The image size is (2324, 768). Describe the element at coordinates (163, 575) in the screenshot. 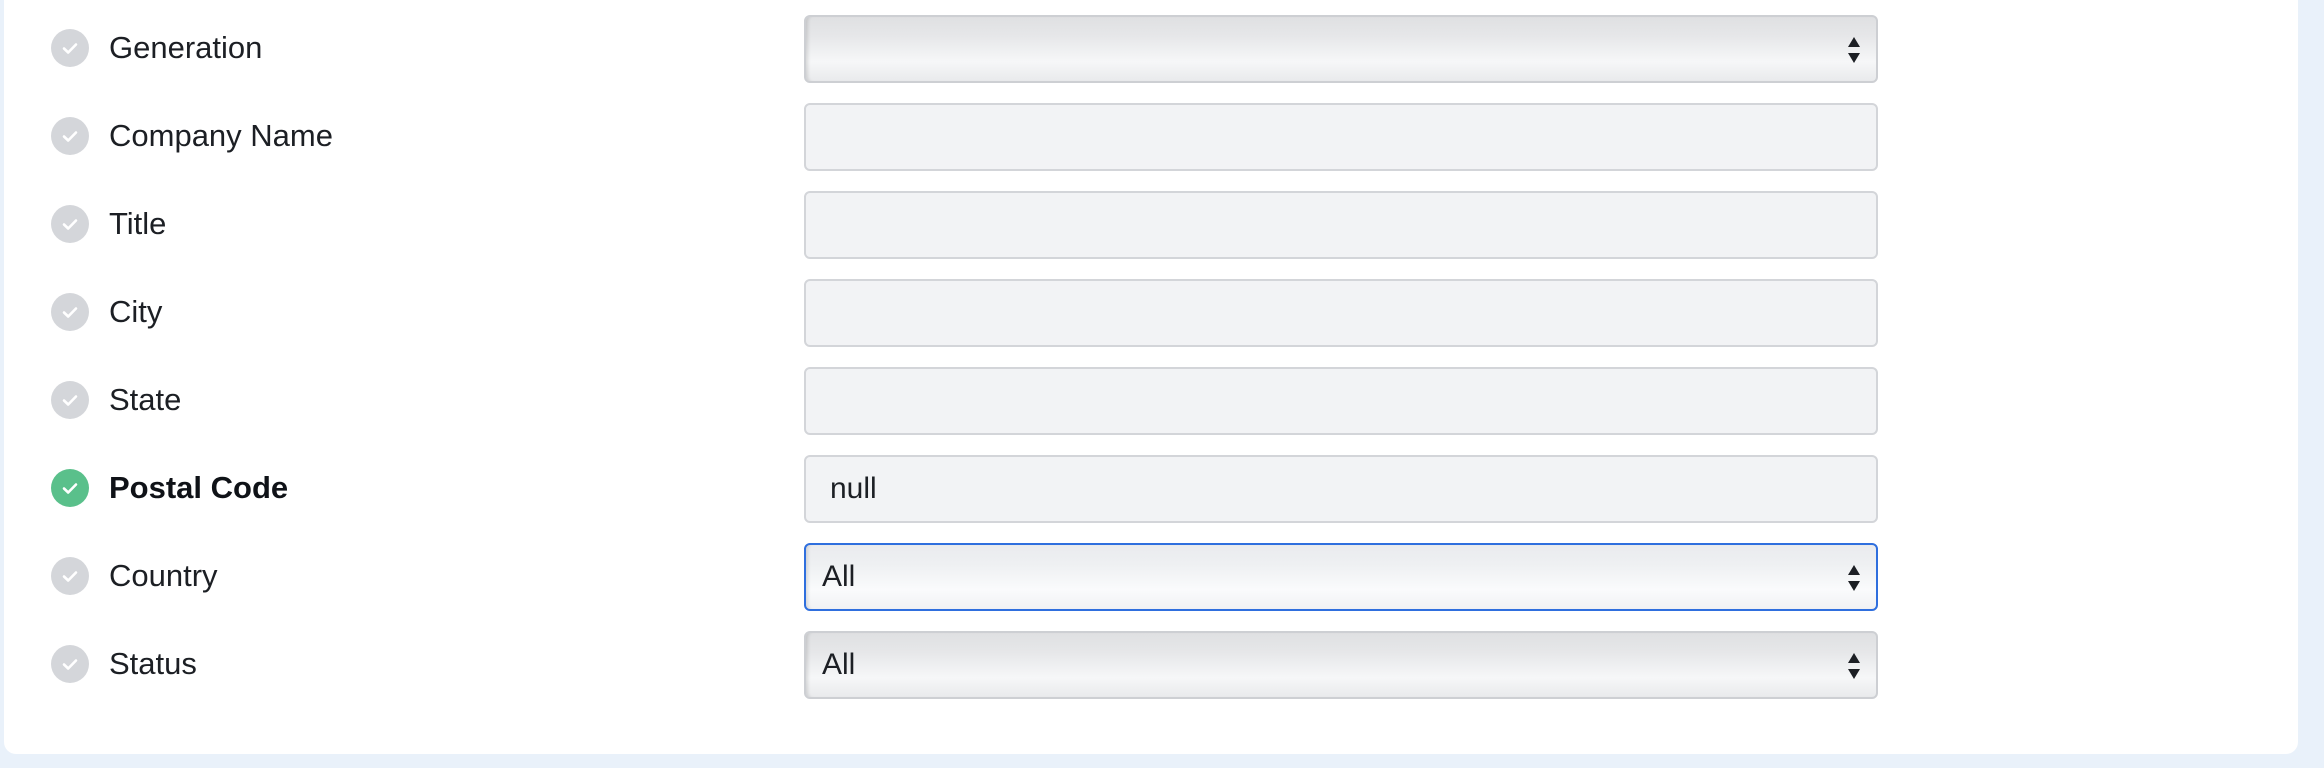

I see `filter-label: Country` at that location.